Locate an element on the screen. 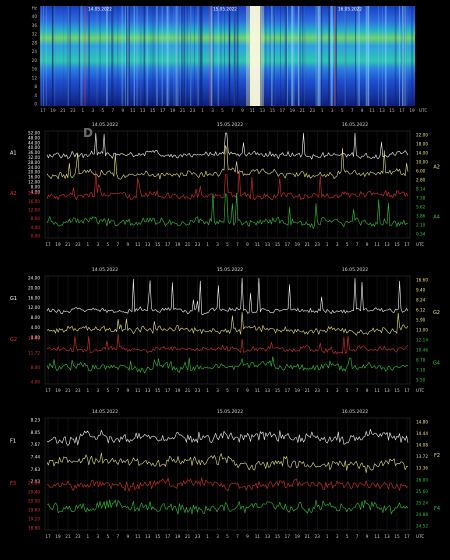 The image size is (450, 560). left-tick: 7.44 is located at coordinates (36, 456).